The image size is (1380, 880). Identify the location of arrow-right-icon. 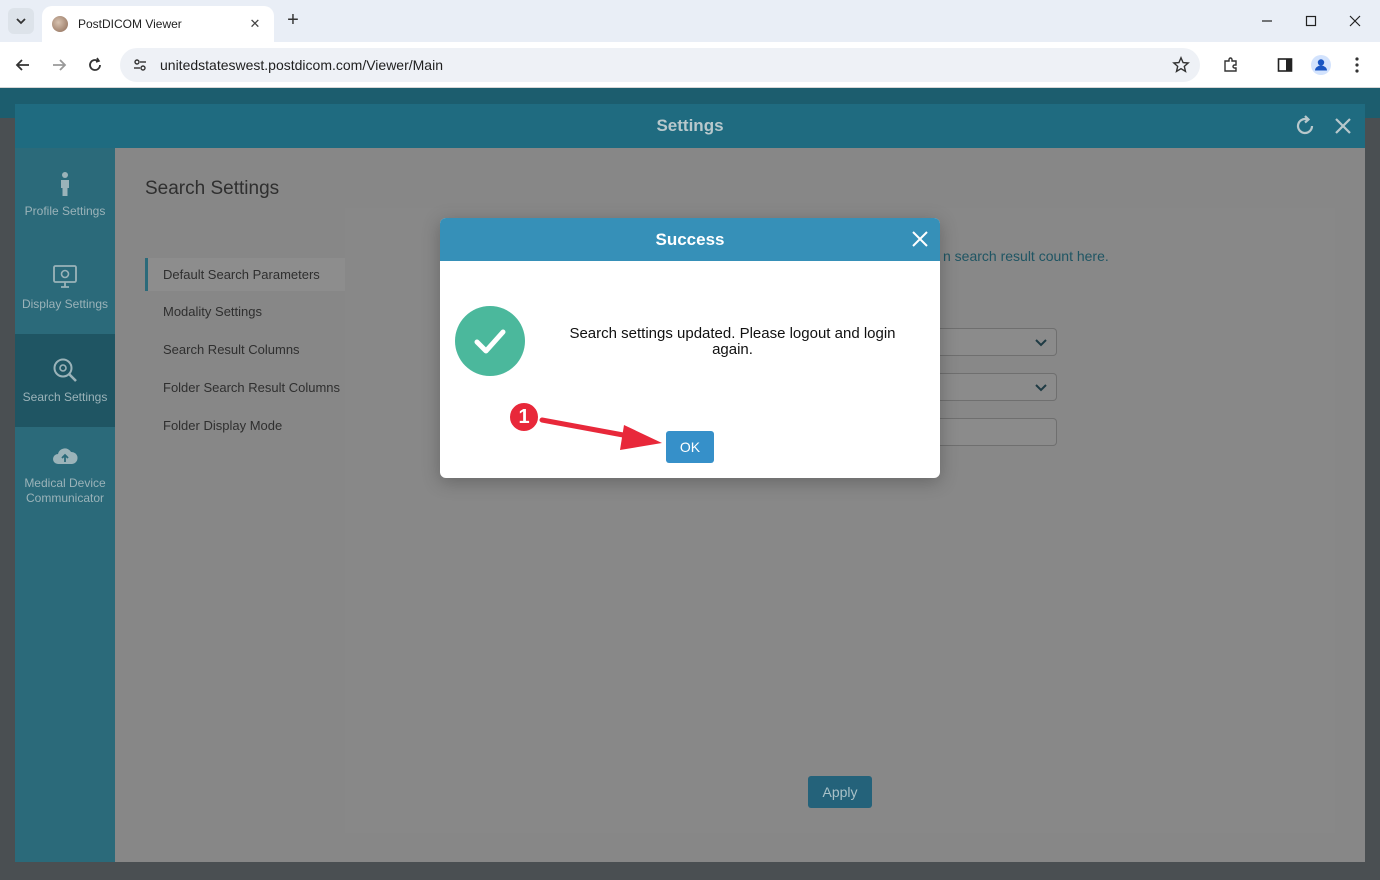
(60, 65).